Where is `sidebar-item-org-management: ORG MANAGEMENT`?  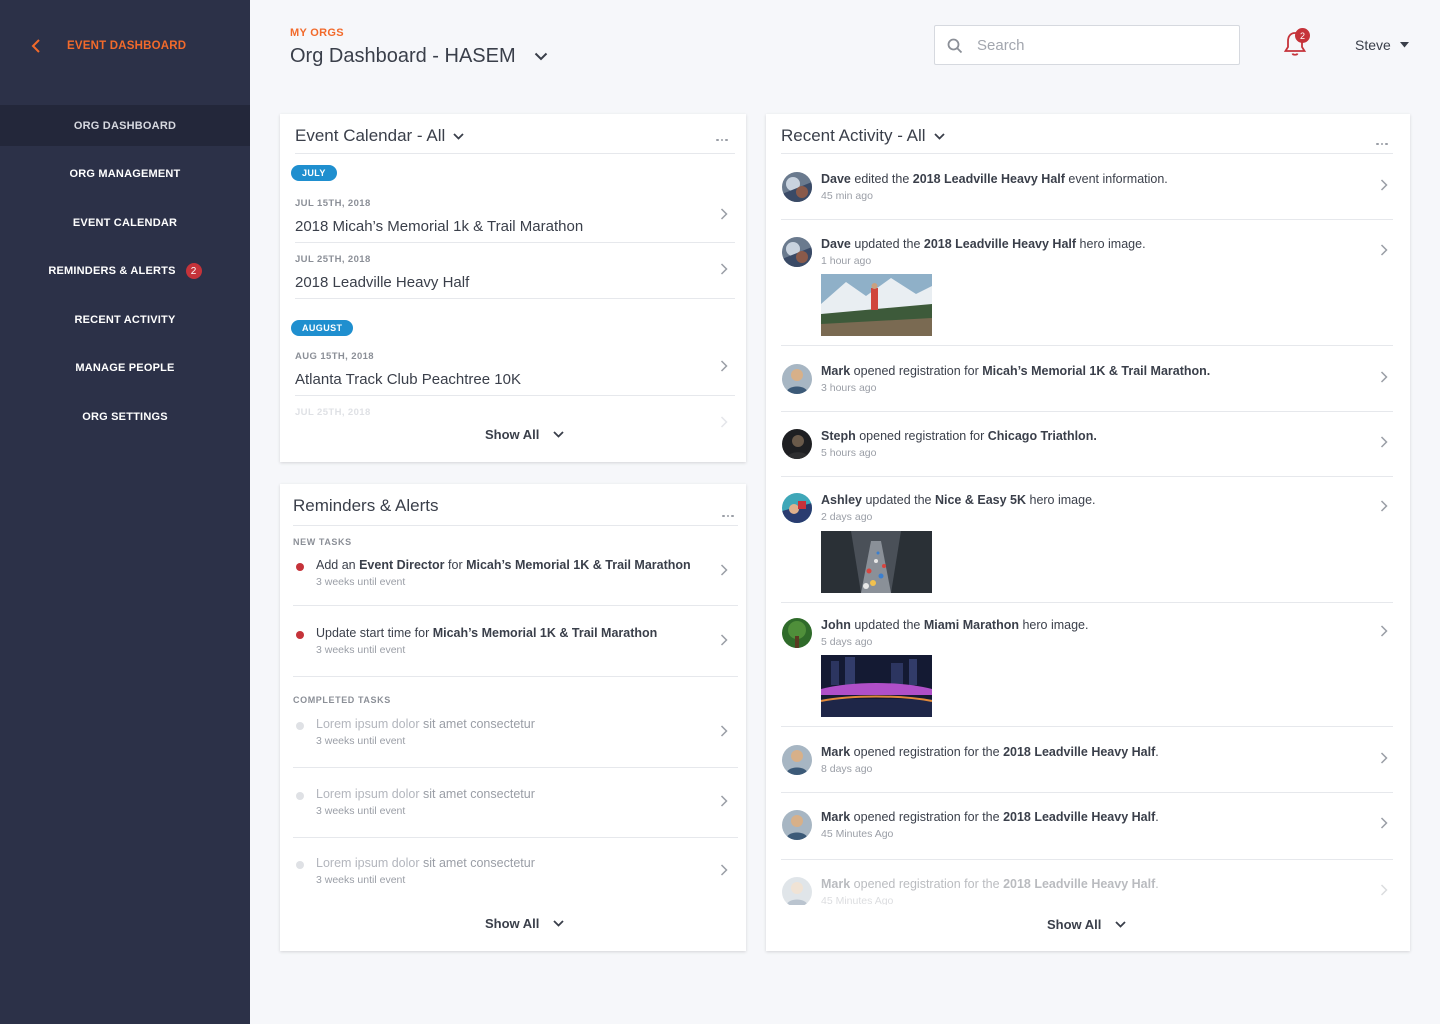 sidebar-item-org-management: ORG MANAGEMENT is located at coordinates (125, 174).